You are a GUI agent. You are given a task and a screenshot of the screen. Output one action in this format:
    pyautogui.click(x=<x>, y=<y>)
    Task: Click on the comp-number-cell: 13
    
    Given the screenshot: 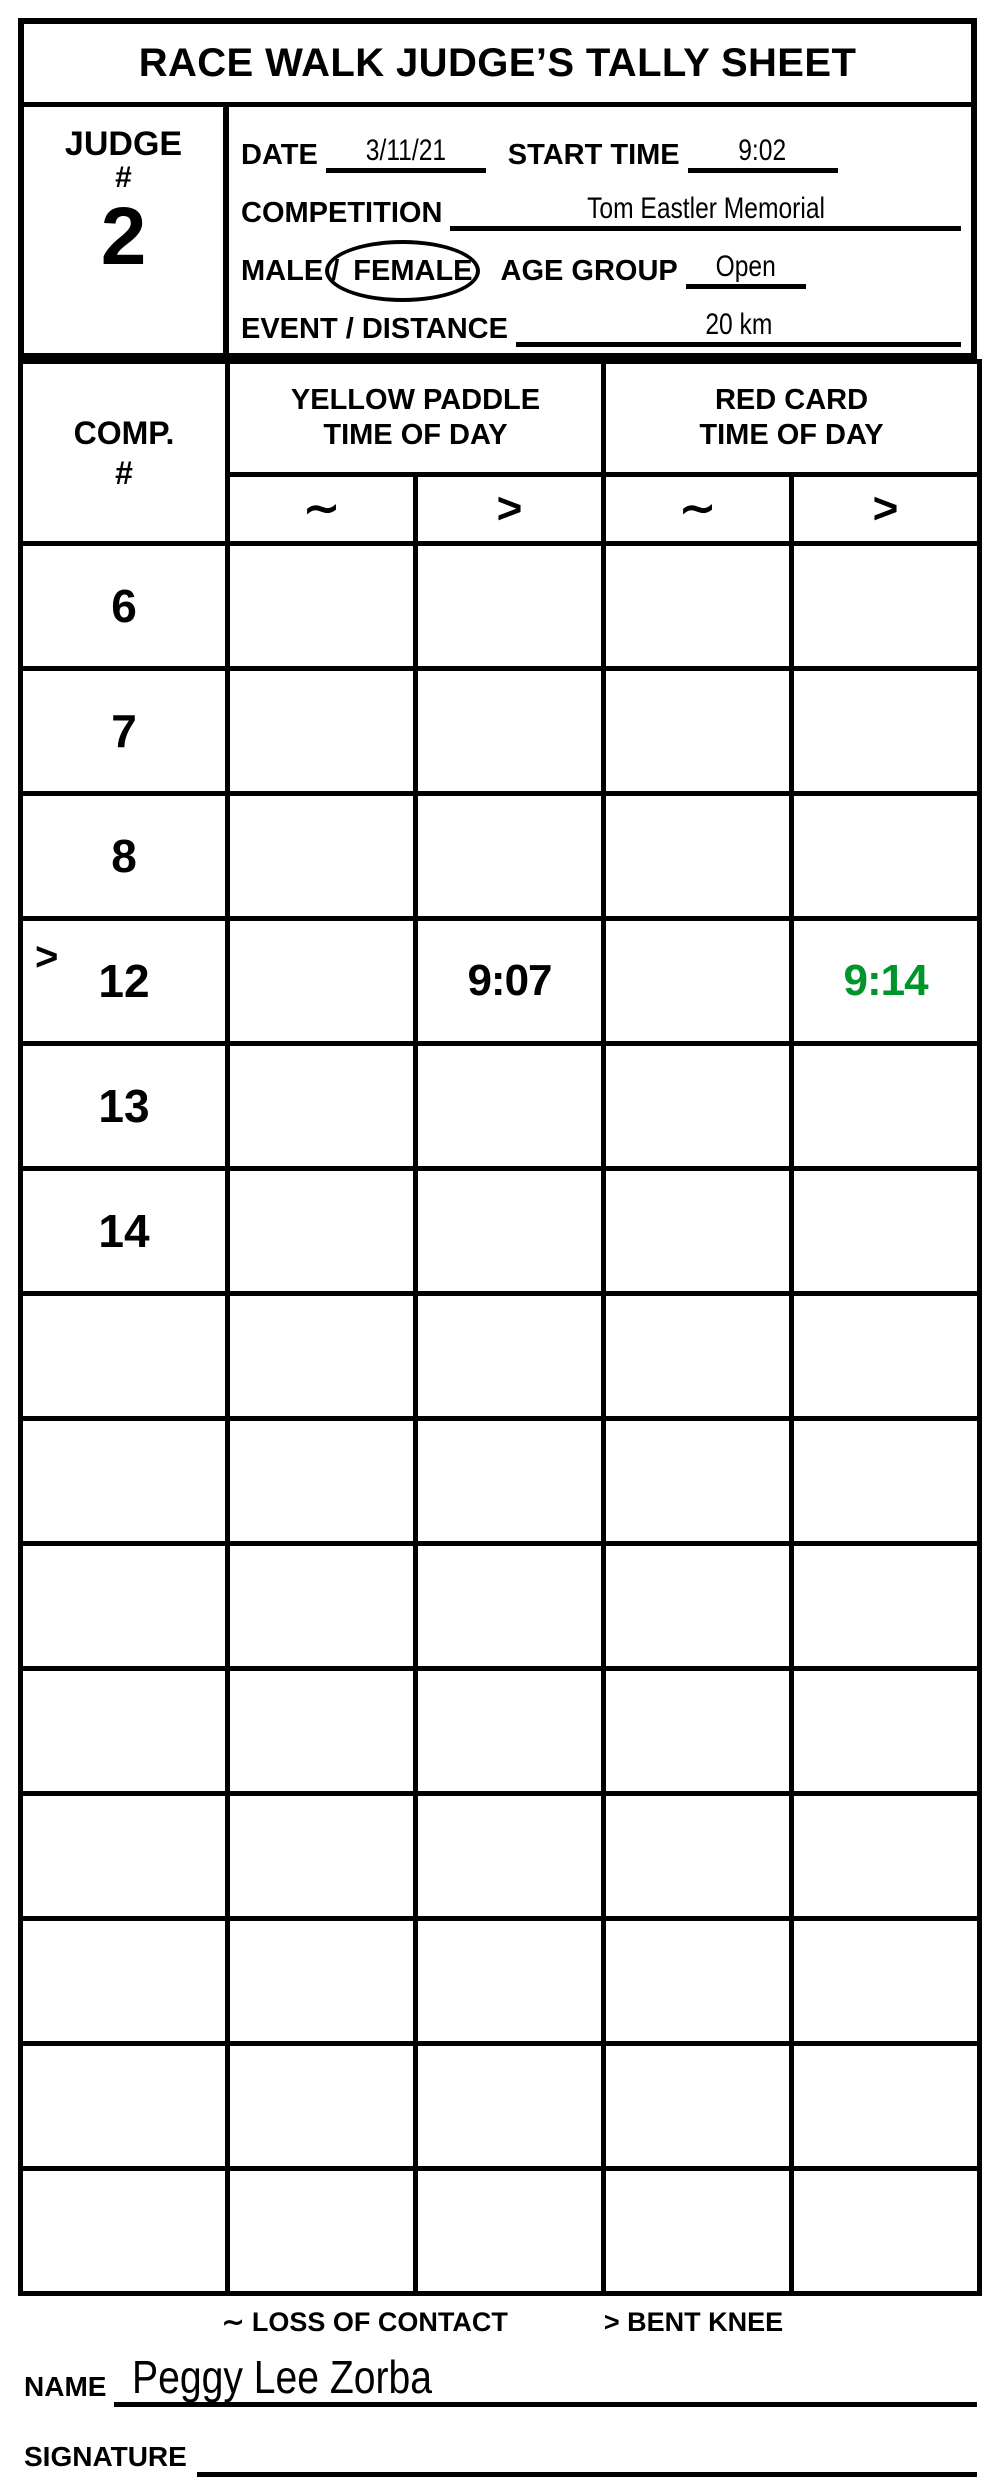 What is the action you would take?
    pyautogui.click(x=124, y=1106)
    